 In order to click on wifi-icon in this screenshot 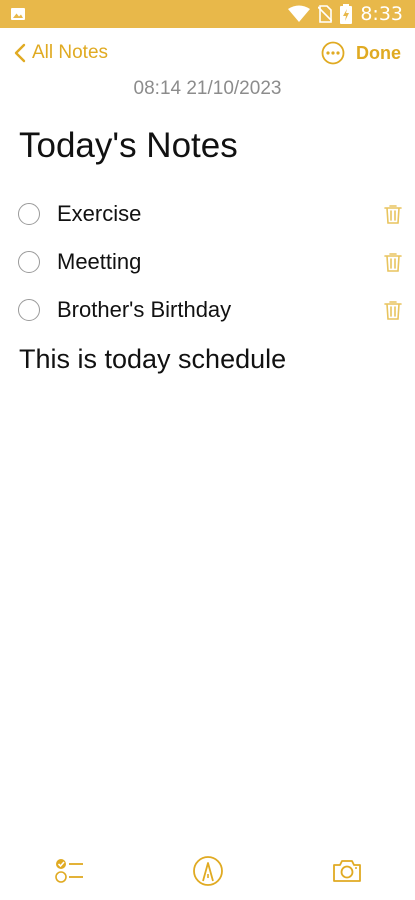, I will do `click(299, 13)`.